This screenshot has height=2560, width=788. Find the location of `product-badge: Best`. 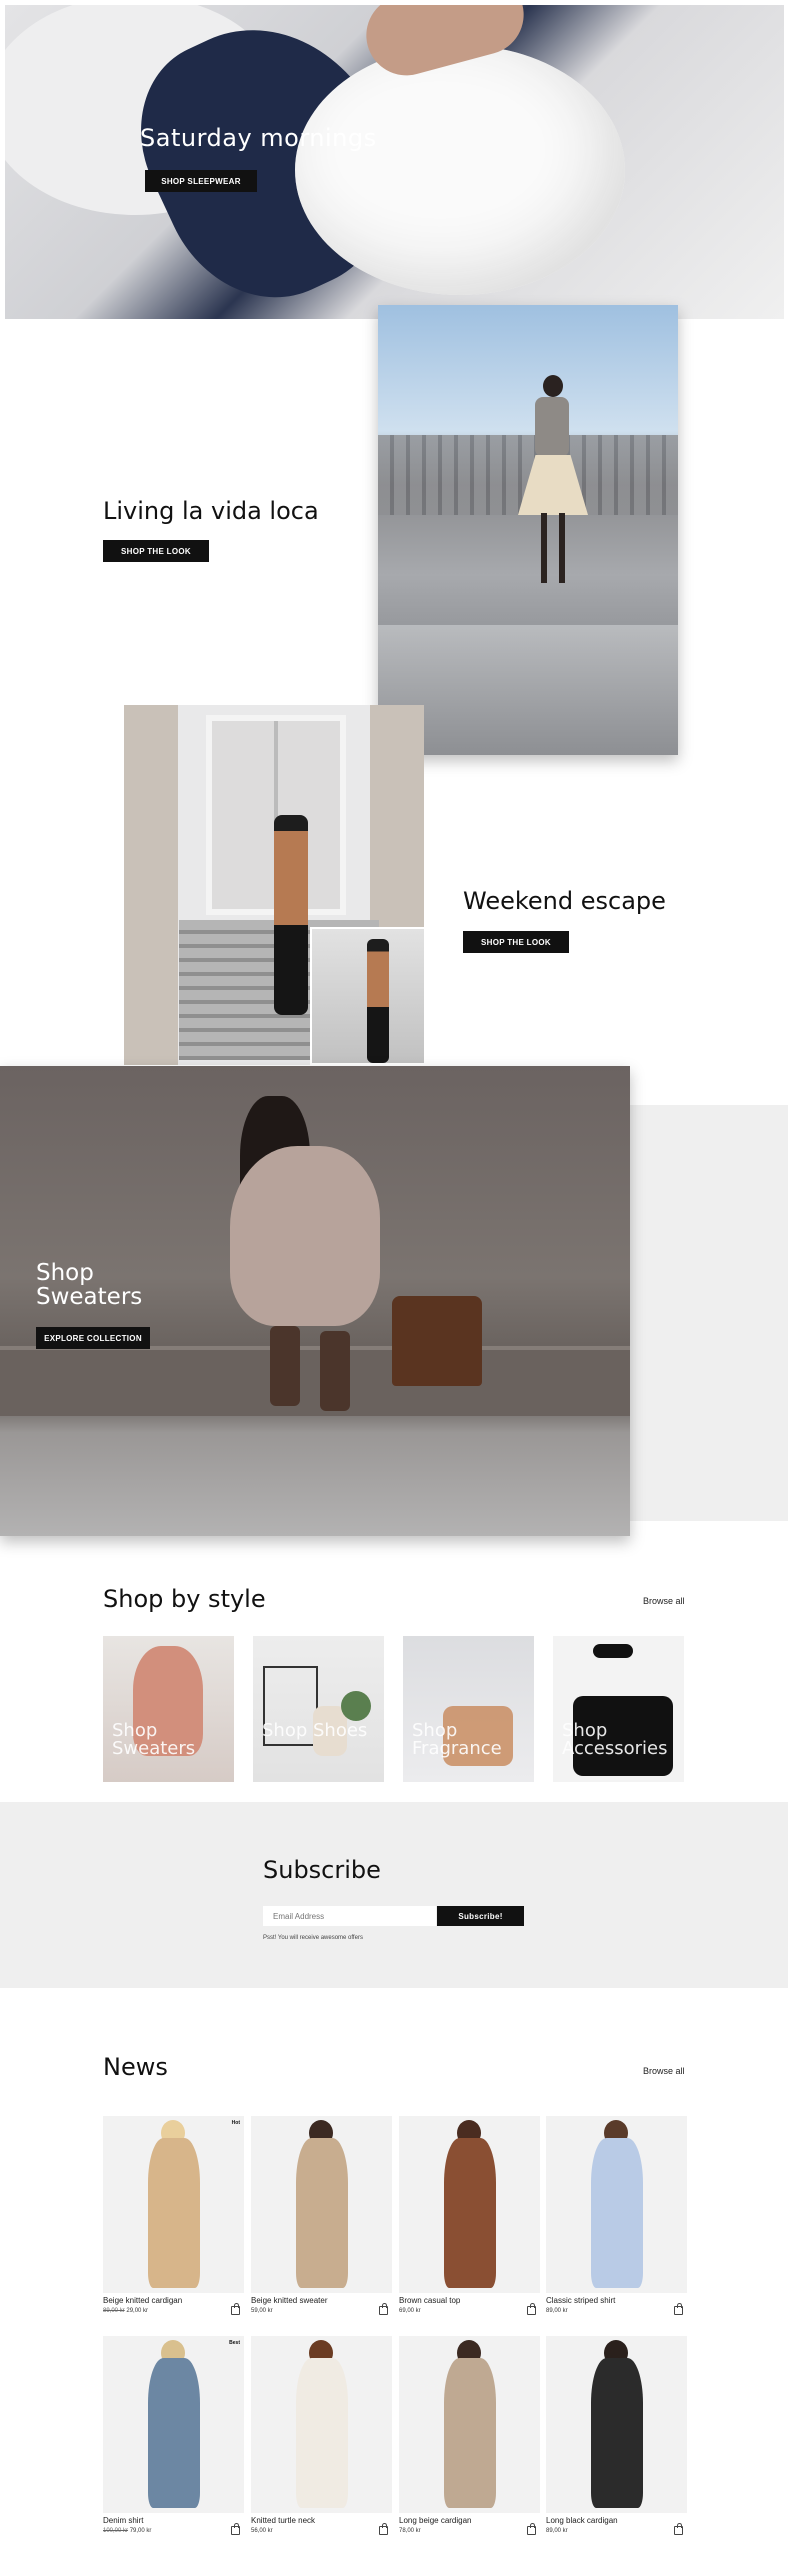

product-badge: Best is located at coordinates (234, 2343).